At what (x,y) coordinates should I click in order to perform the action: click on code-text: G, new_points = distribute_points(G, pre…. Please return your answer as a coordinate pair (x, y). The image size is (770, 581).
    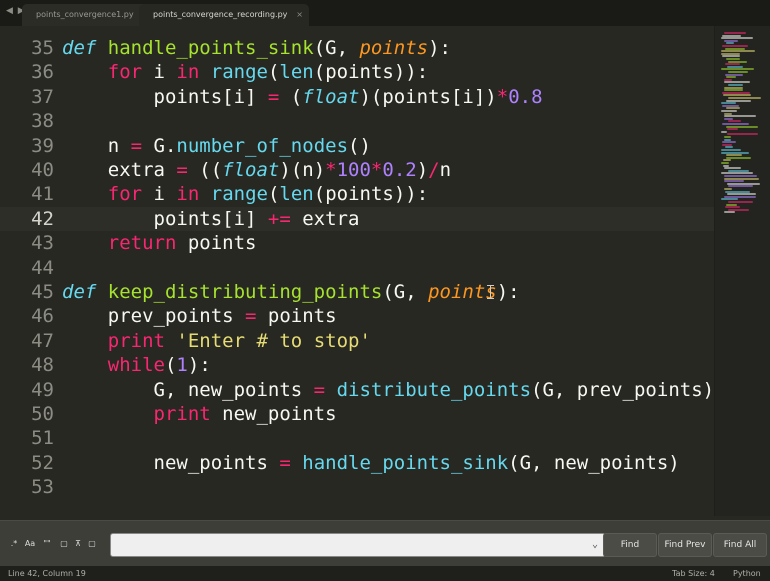
    Looking at the image, I should click on (388, 390).